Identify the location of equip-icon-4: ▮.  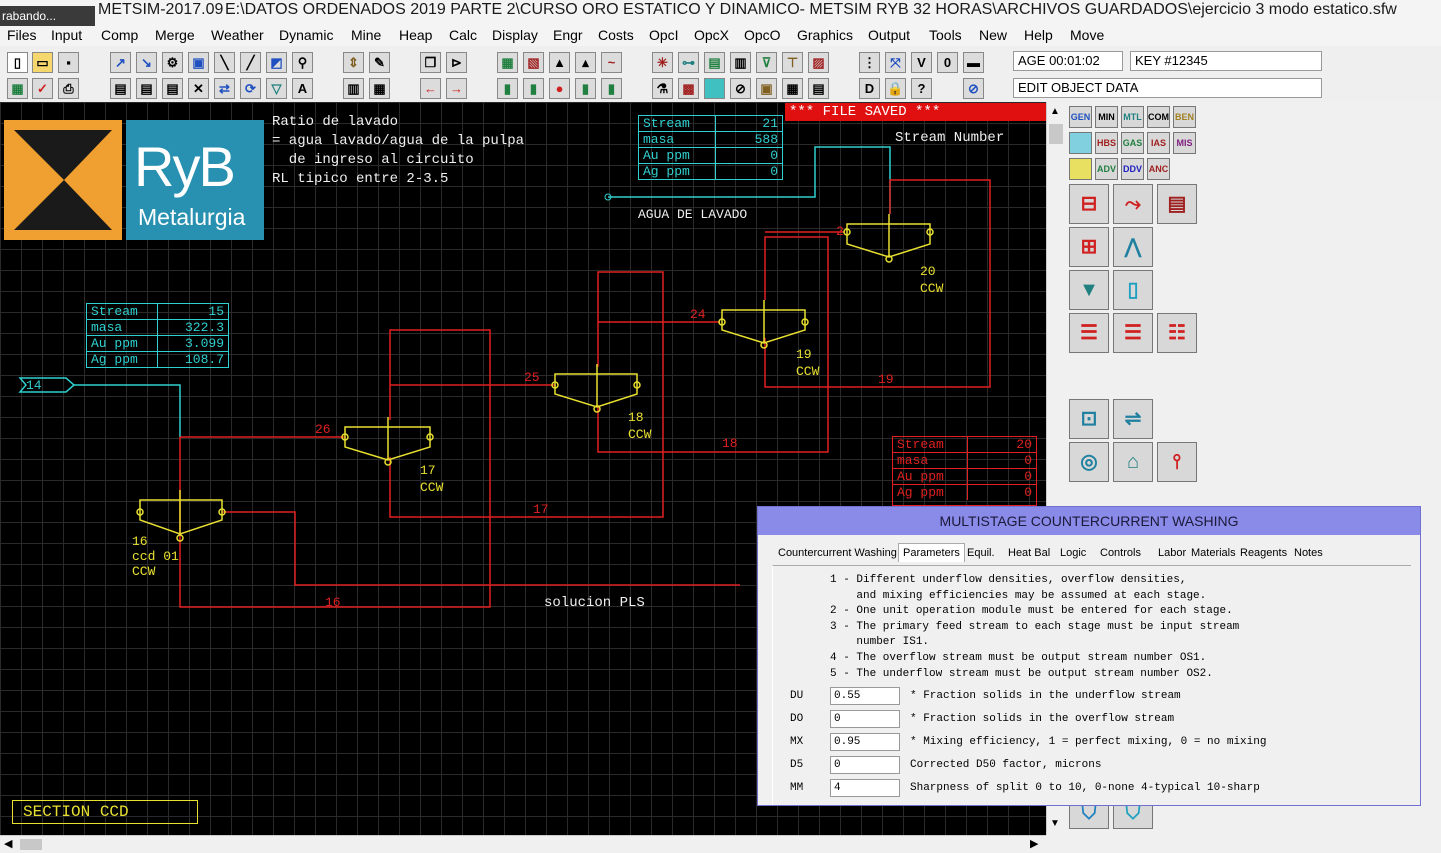
(611, 88).